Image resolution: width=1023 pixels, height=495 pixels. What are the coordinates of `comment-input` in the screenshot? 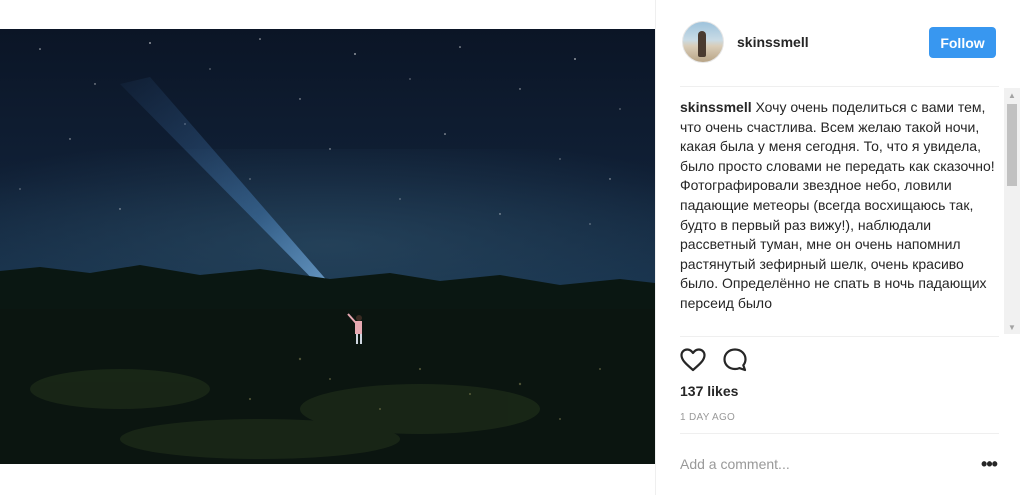 It's located at (820, 464).